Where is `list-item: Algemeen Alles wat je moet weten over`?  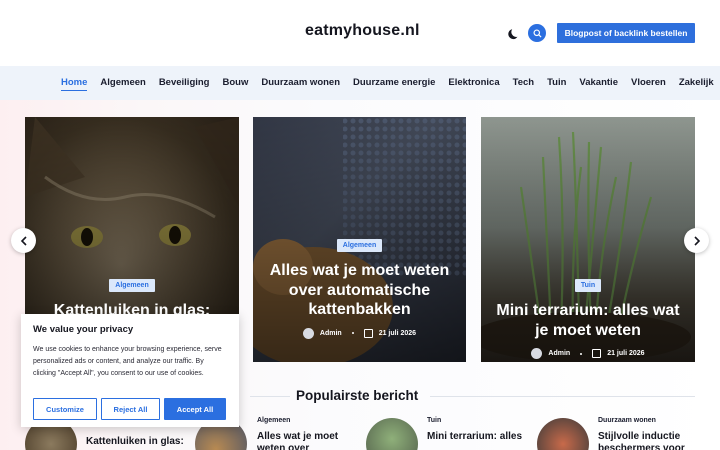
list-item: Algemeen Alles wat je moet weten over is located at coordinates (312, 433).